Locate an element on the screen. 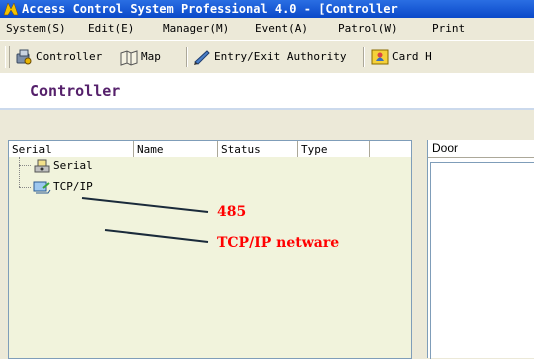 This screenshot has height=359, width=534. annotation-line-serial is located at coordinates (145, 205).